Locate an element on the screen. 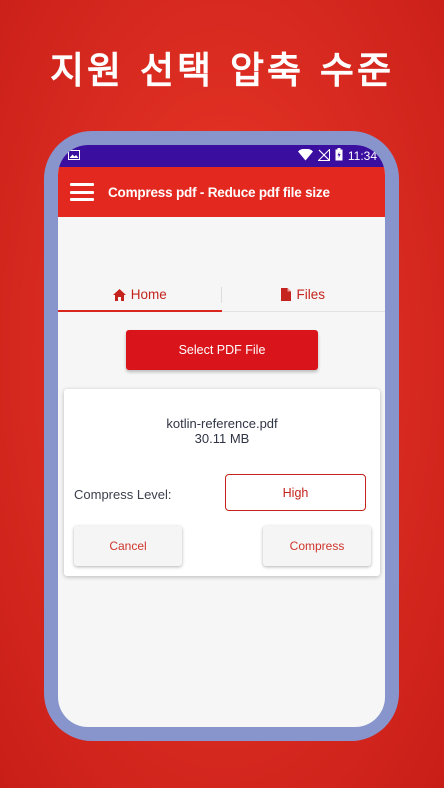  file-icon is located at coordinates (286, 294).